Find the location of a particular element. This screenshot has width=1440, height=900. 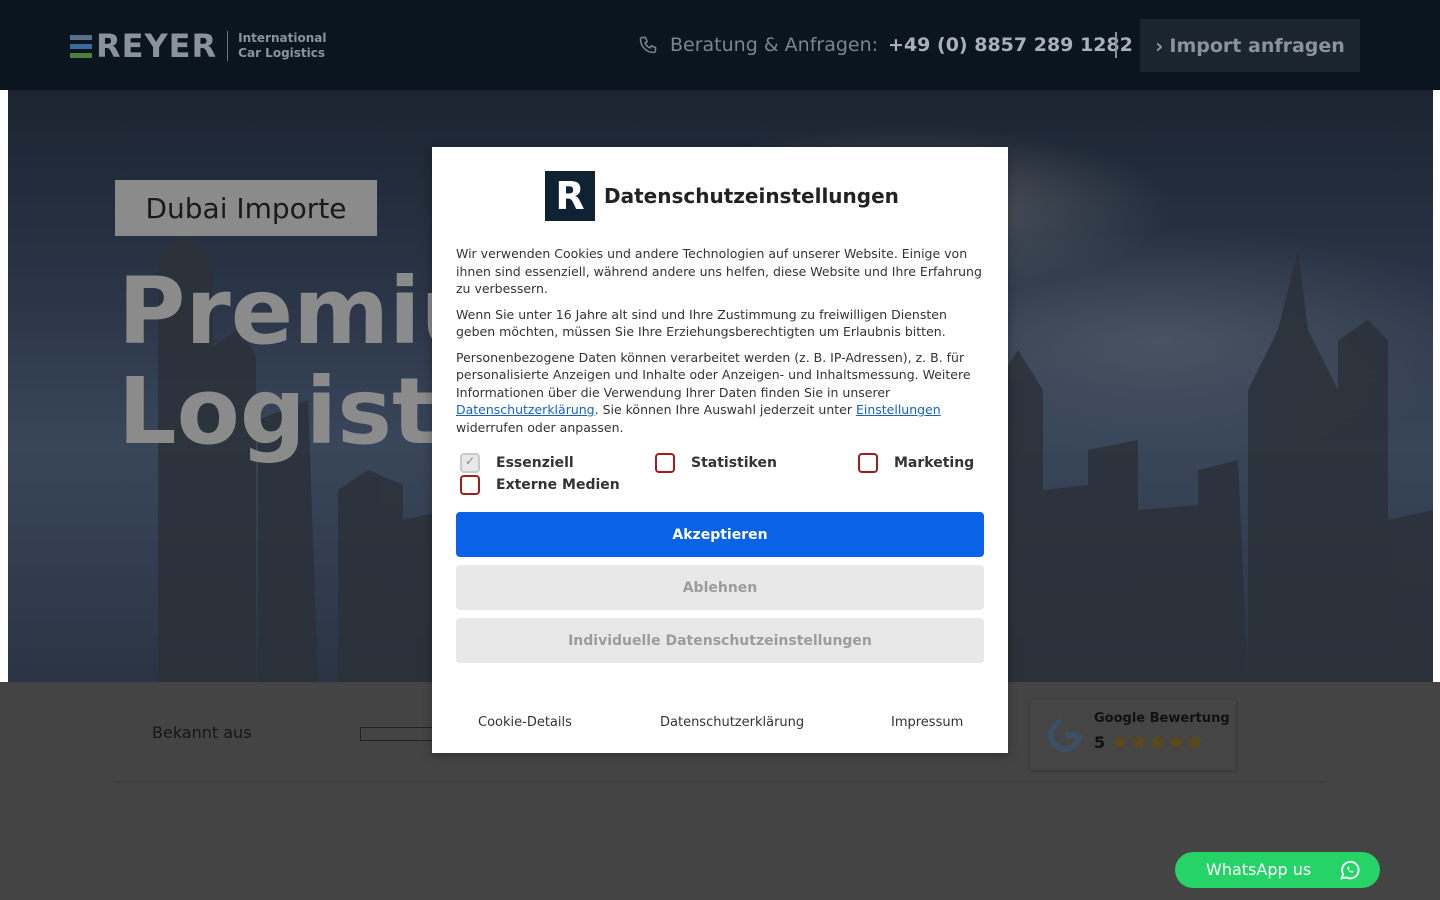

dialog-header: R Datenschutzeinstellungen is located at coordinates (722, 196).